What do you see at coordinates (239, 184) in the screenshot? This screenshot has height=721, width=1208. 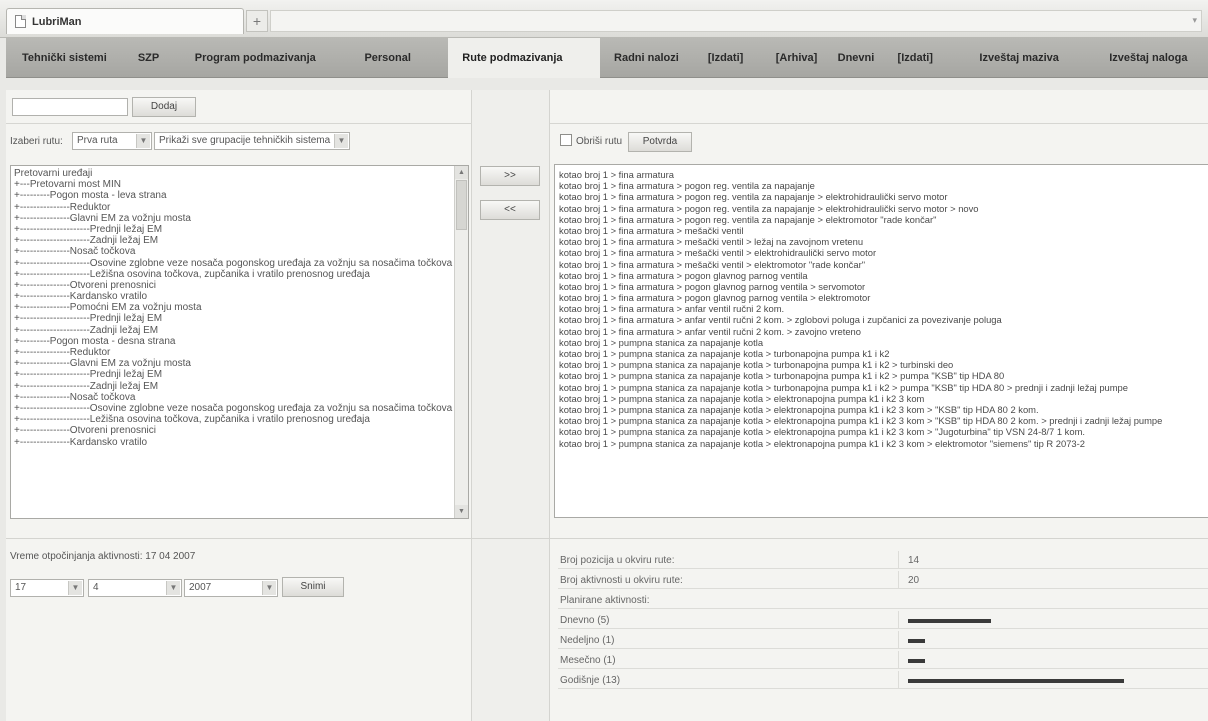 I see `tree-item: +---Pretovarni most MIN` at bounding box center [239, 184].